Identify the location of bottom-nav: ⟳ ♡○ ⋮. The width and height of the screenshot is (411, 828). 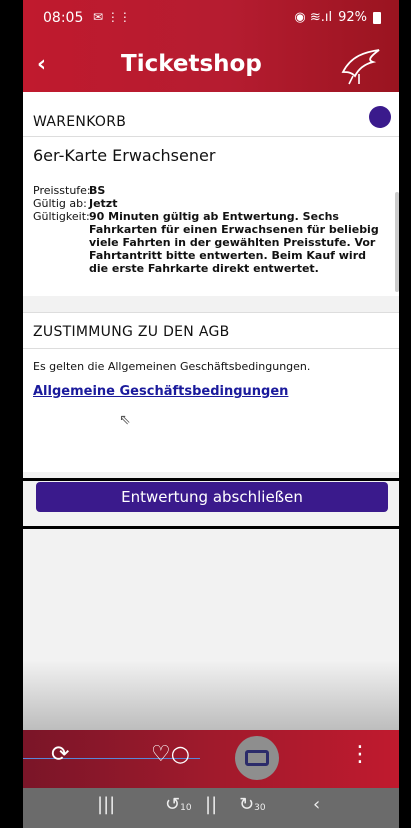
(211, 759).